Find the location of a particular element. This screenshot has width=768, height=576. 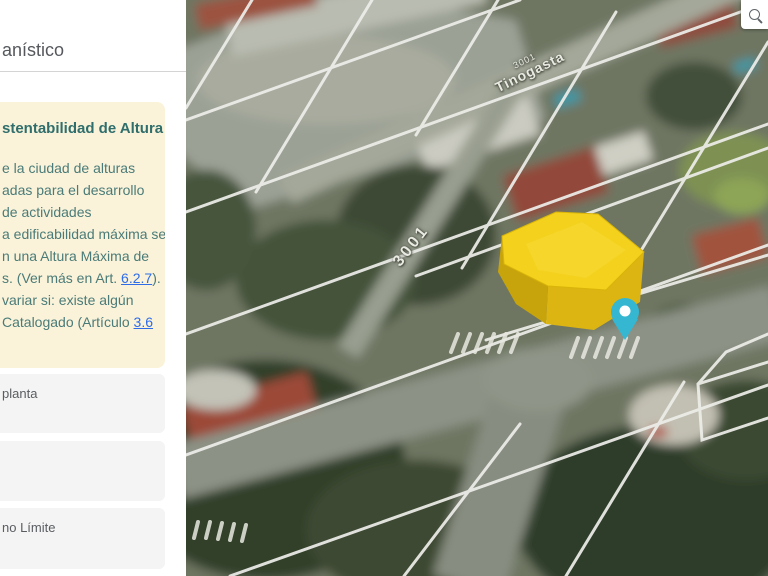

search-button is located at coordinates (754, 14).